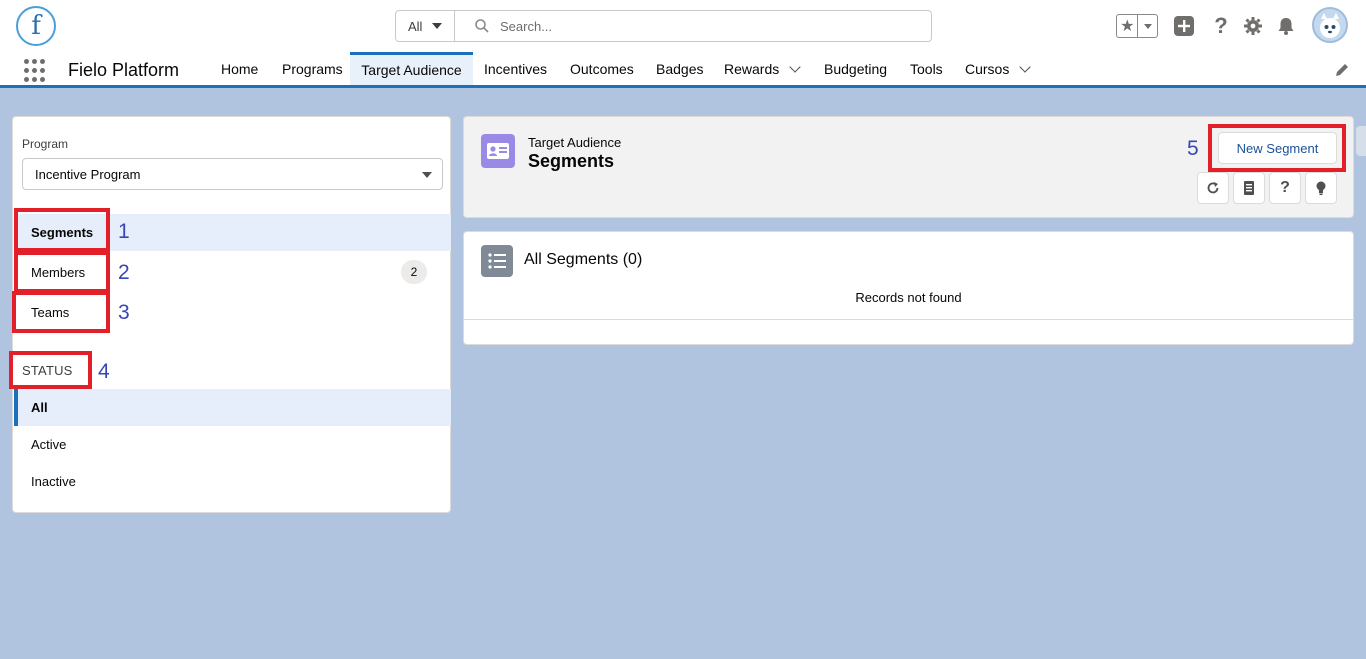 This screenshot has width=1366, height=659. I want to click on nav-tab-programs: Programs, so click(312, 68).